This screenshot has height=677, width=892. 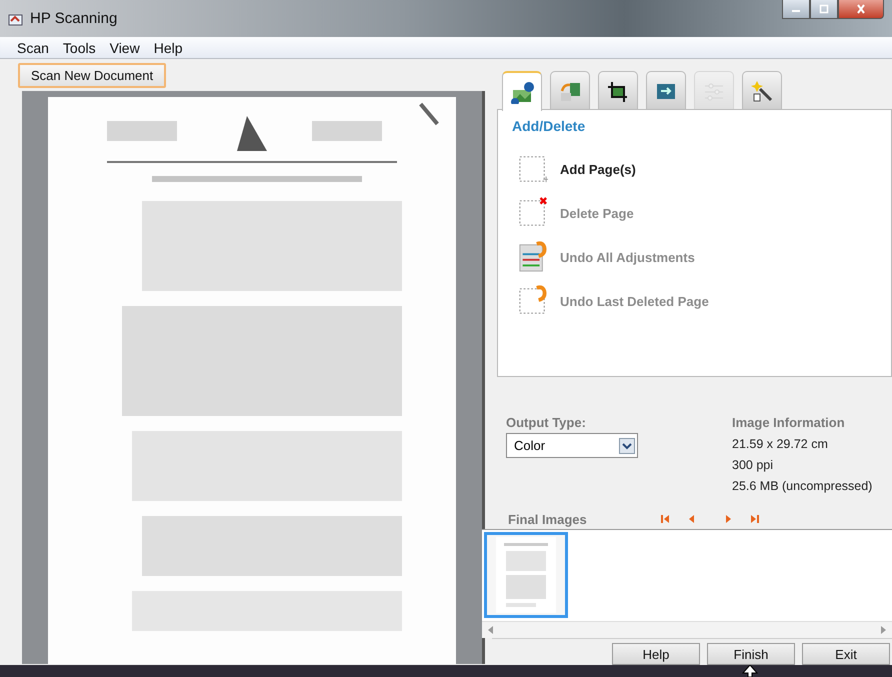 What do you see at coordinates (533, 257) in the screenshot?
I see `undo-sliders-icon` at bounding box center [533, 257].